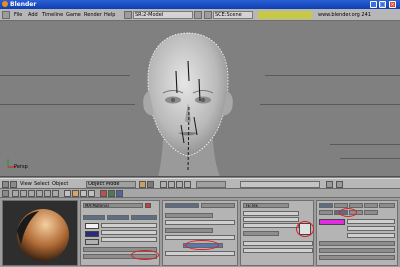  What do you see at coordinates (278, 243) in the screenshot?
I see `slider-ofs` at bounding box center [278, 243].